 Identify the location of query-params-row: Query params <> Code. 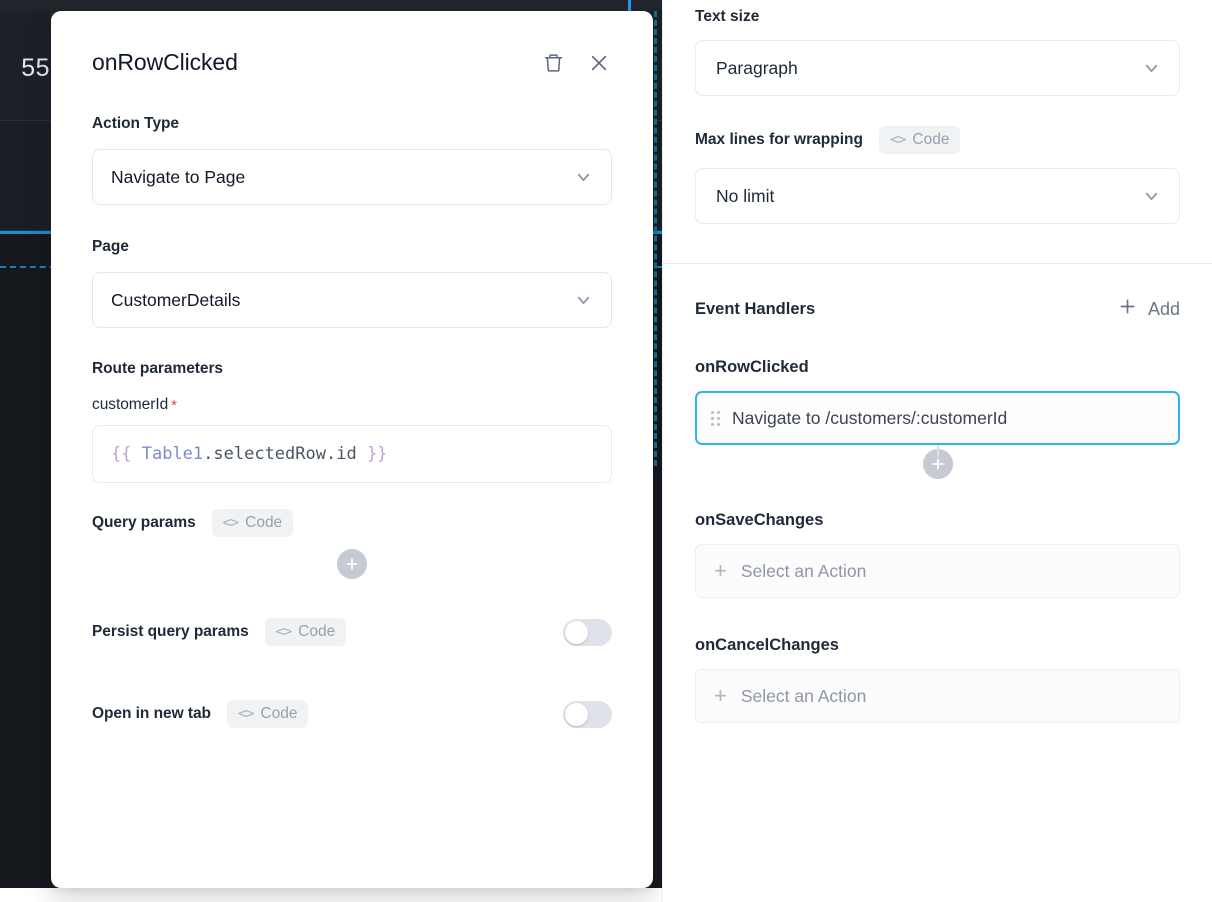
(352, 523).